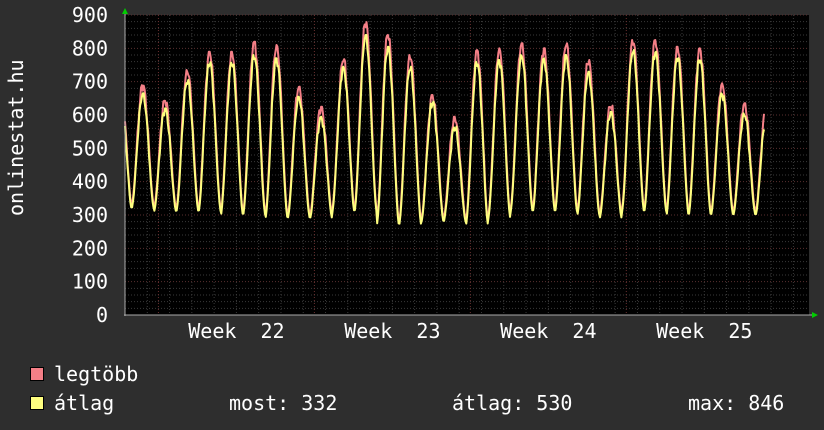 The image size is (824, 430). Describe the element at coordinates (90, 15) in the screenshot. I see `y-tick-label: 900` at that location.